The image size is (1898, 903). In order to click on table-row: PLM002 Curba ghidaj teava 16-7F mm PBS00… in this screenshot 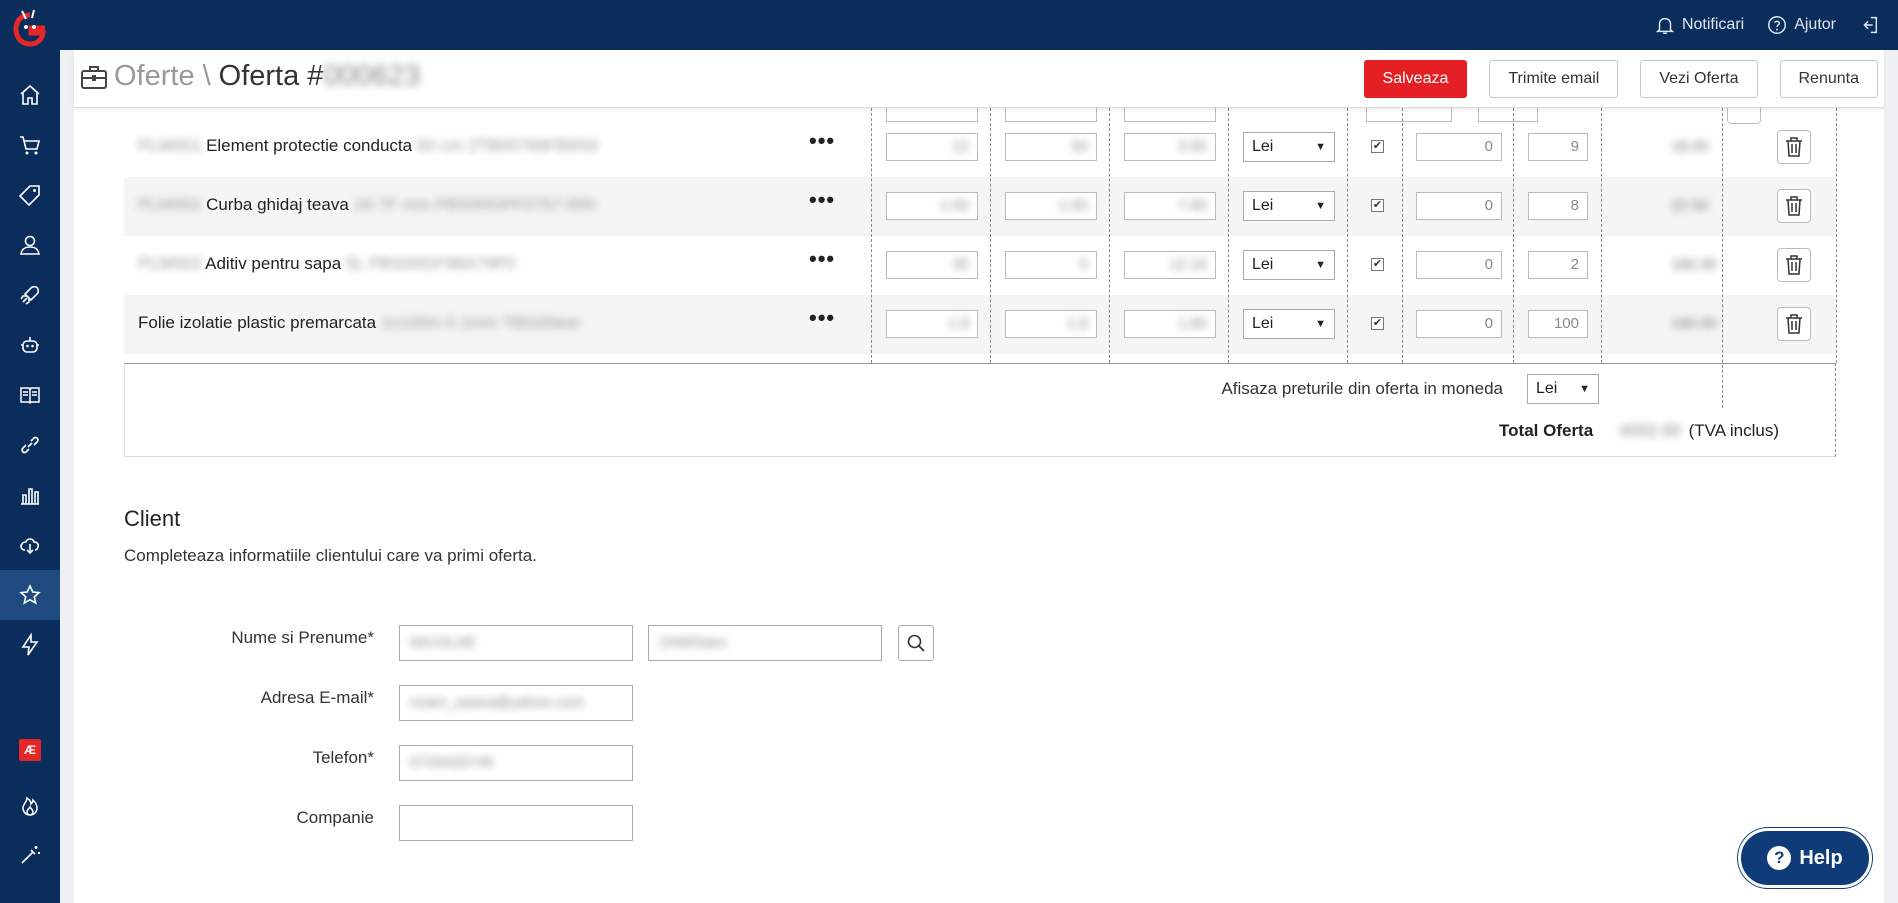, I will do `click(980, 206)`.